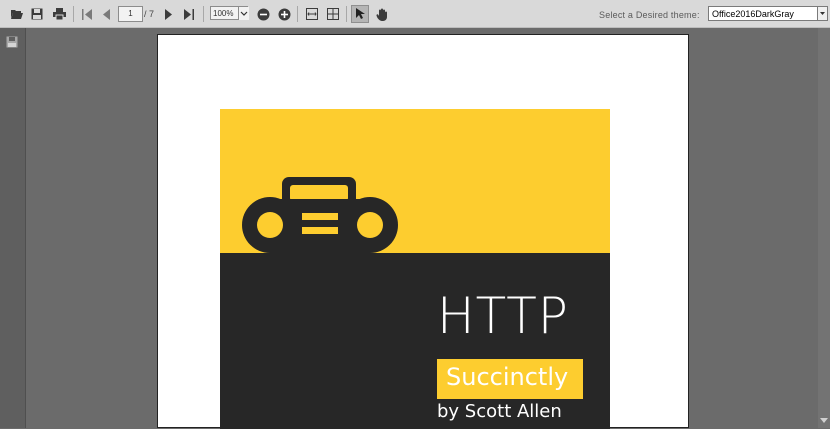  I want to click on select-tool-button, so click(360, 14).